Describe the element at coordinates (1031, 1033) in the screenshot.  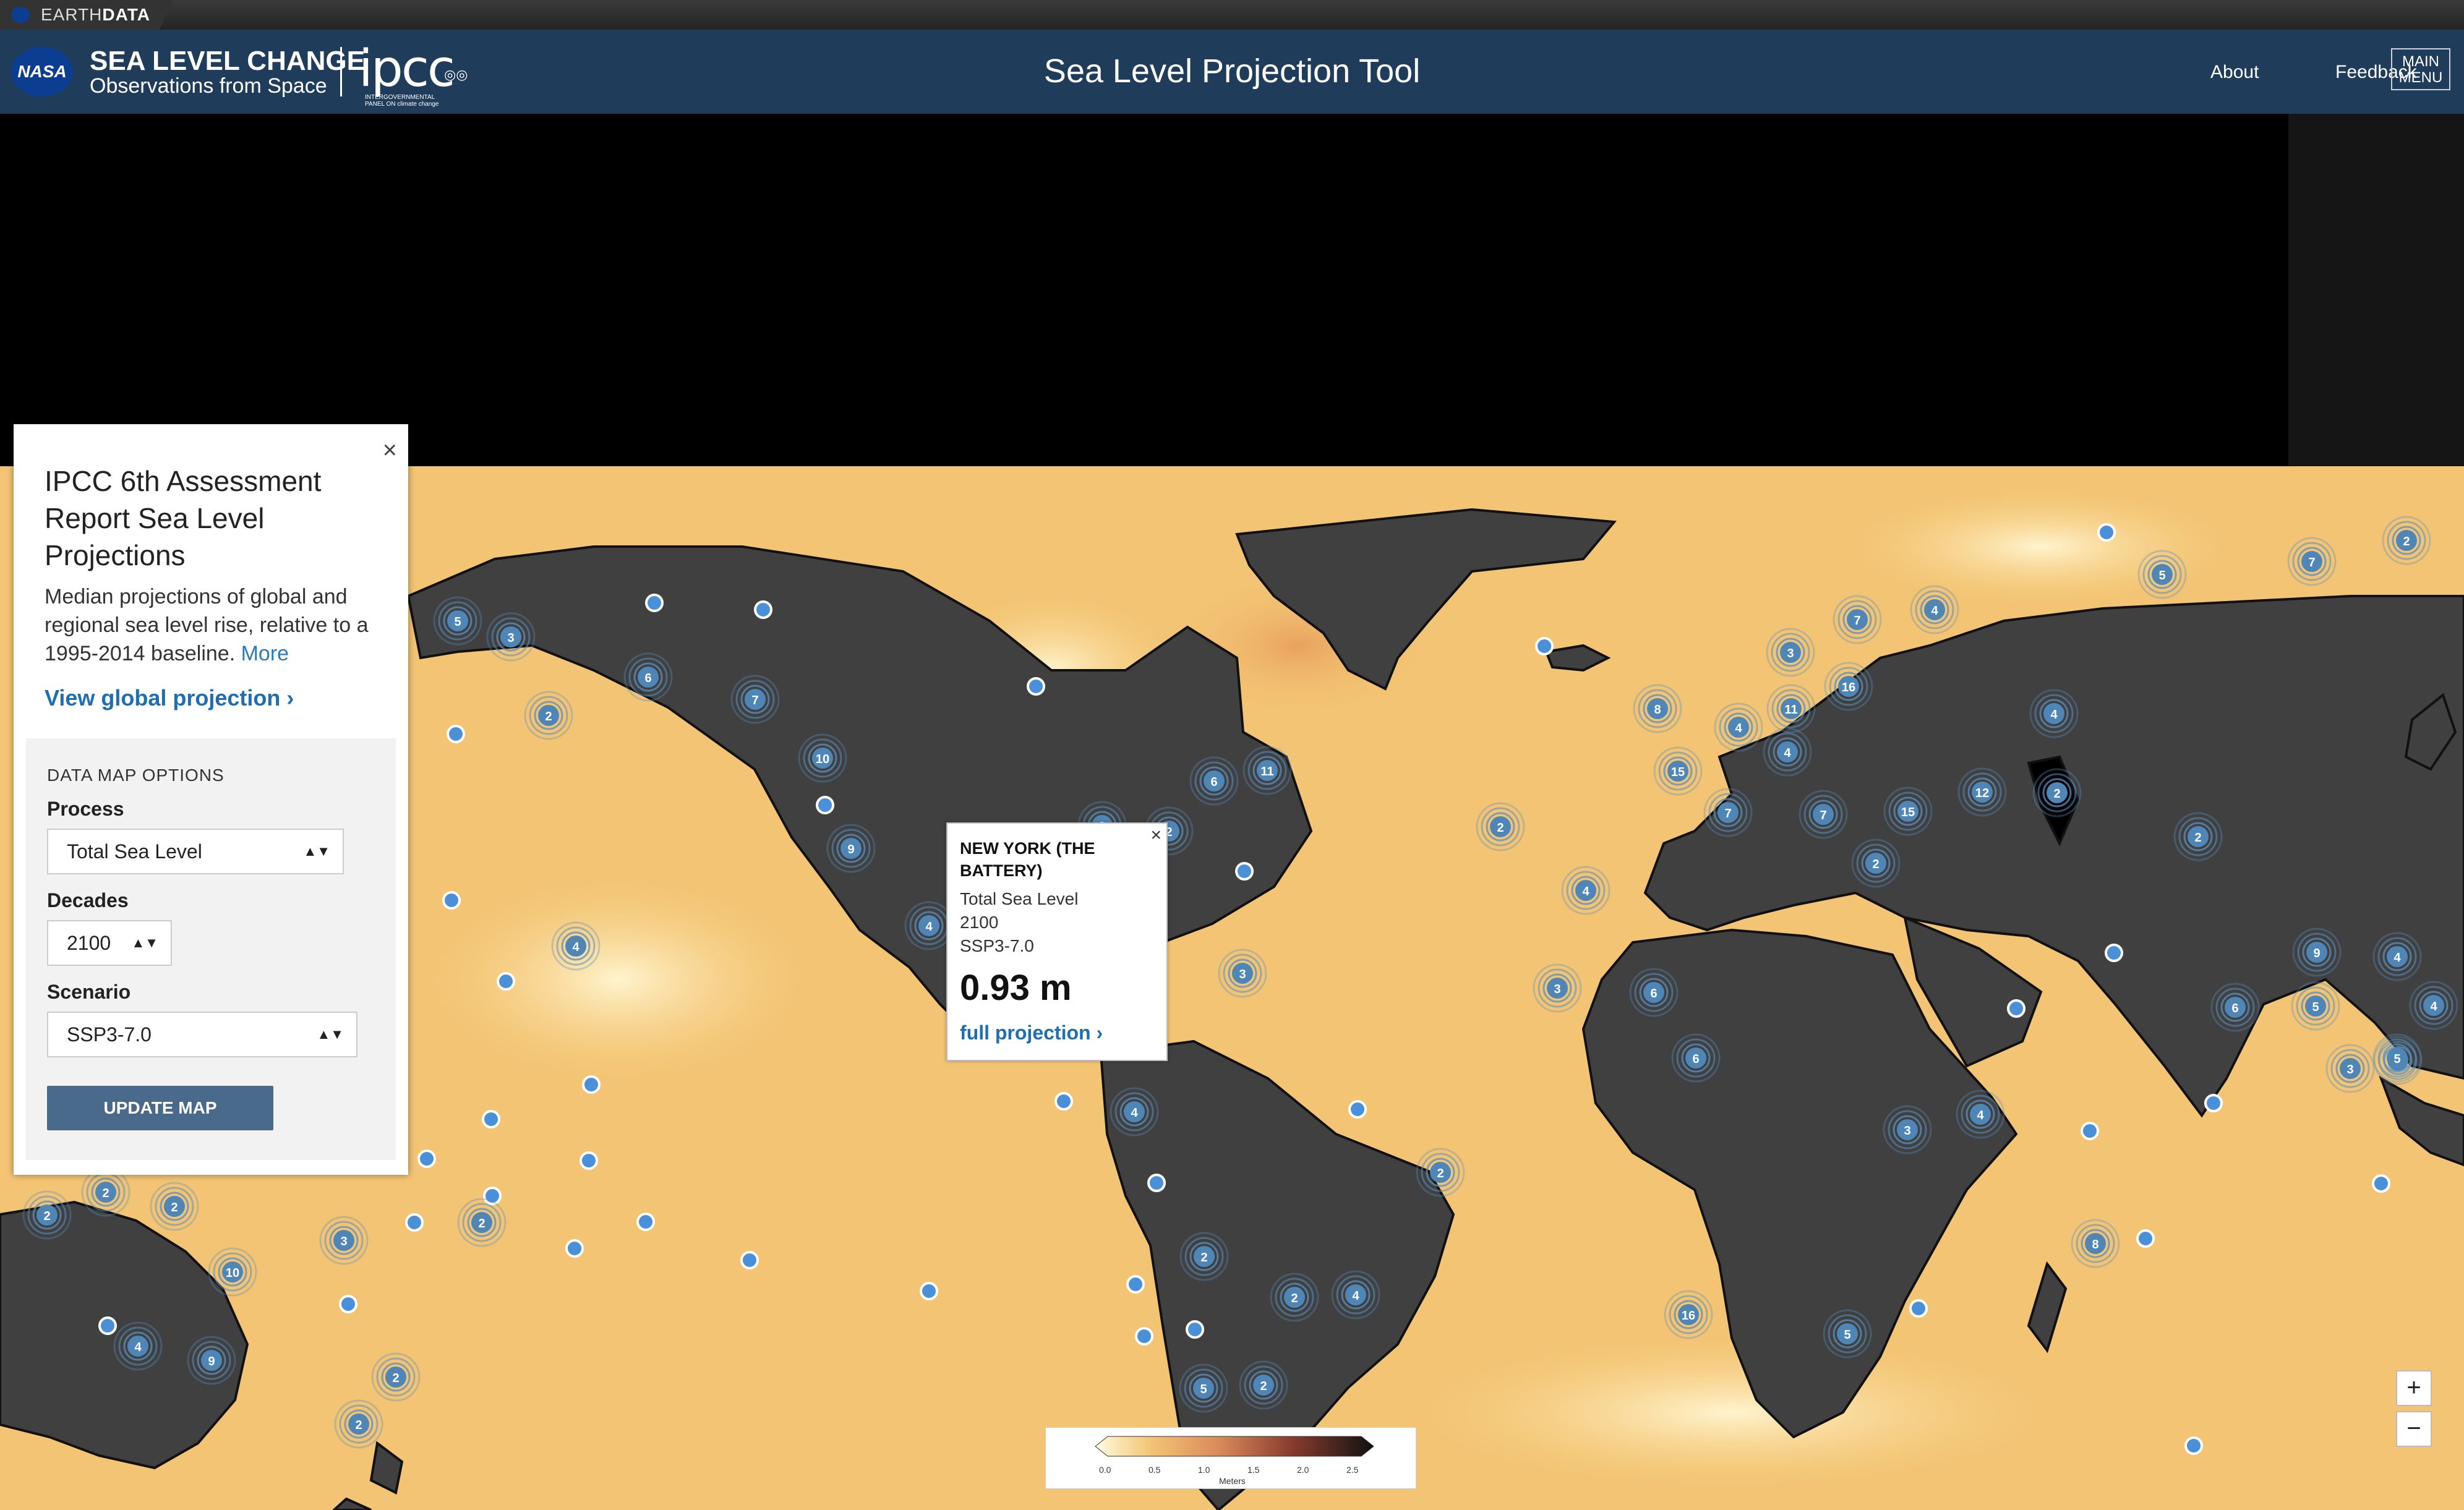
I see `full-projection-link: full projection ›` at that location.